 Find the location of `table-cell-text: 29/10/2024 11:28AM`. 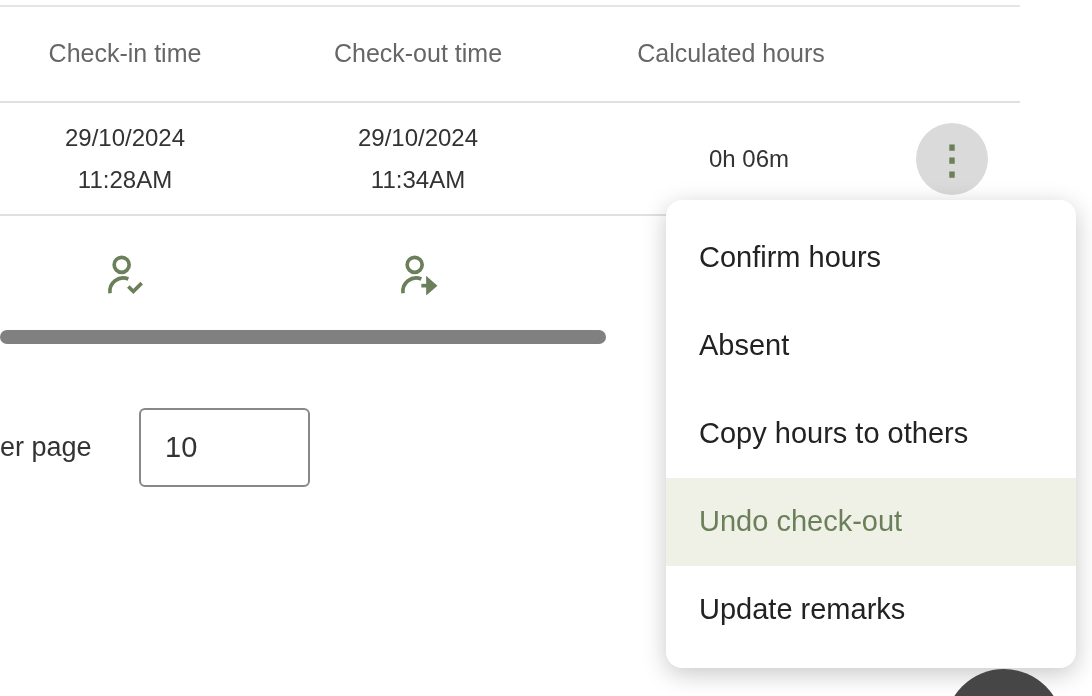

table-cell-text: 29/10/2024 11:28AM is located at coordinates (125, 158).